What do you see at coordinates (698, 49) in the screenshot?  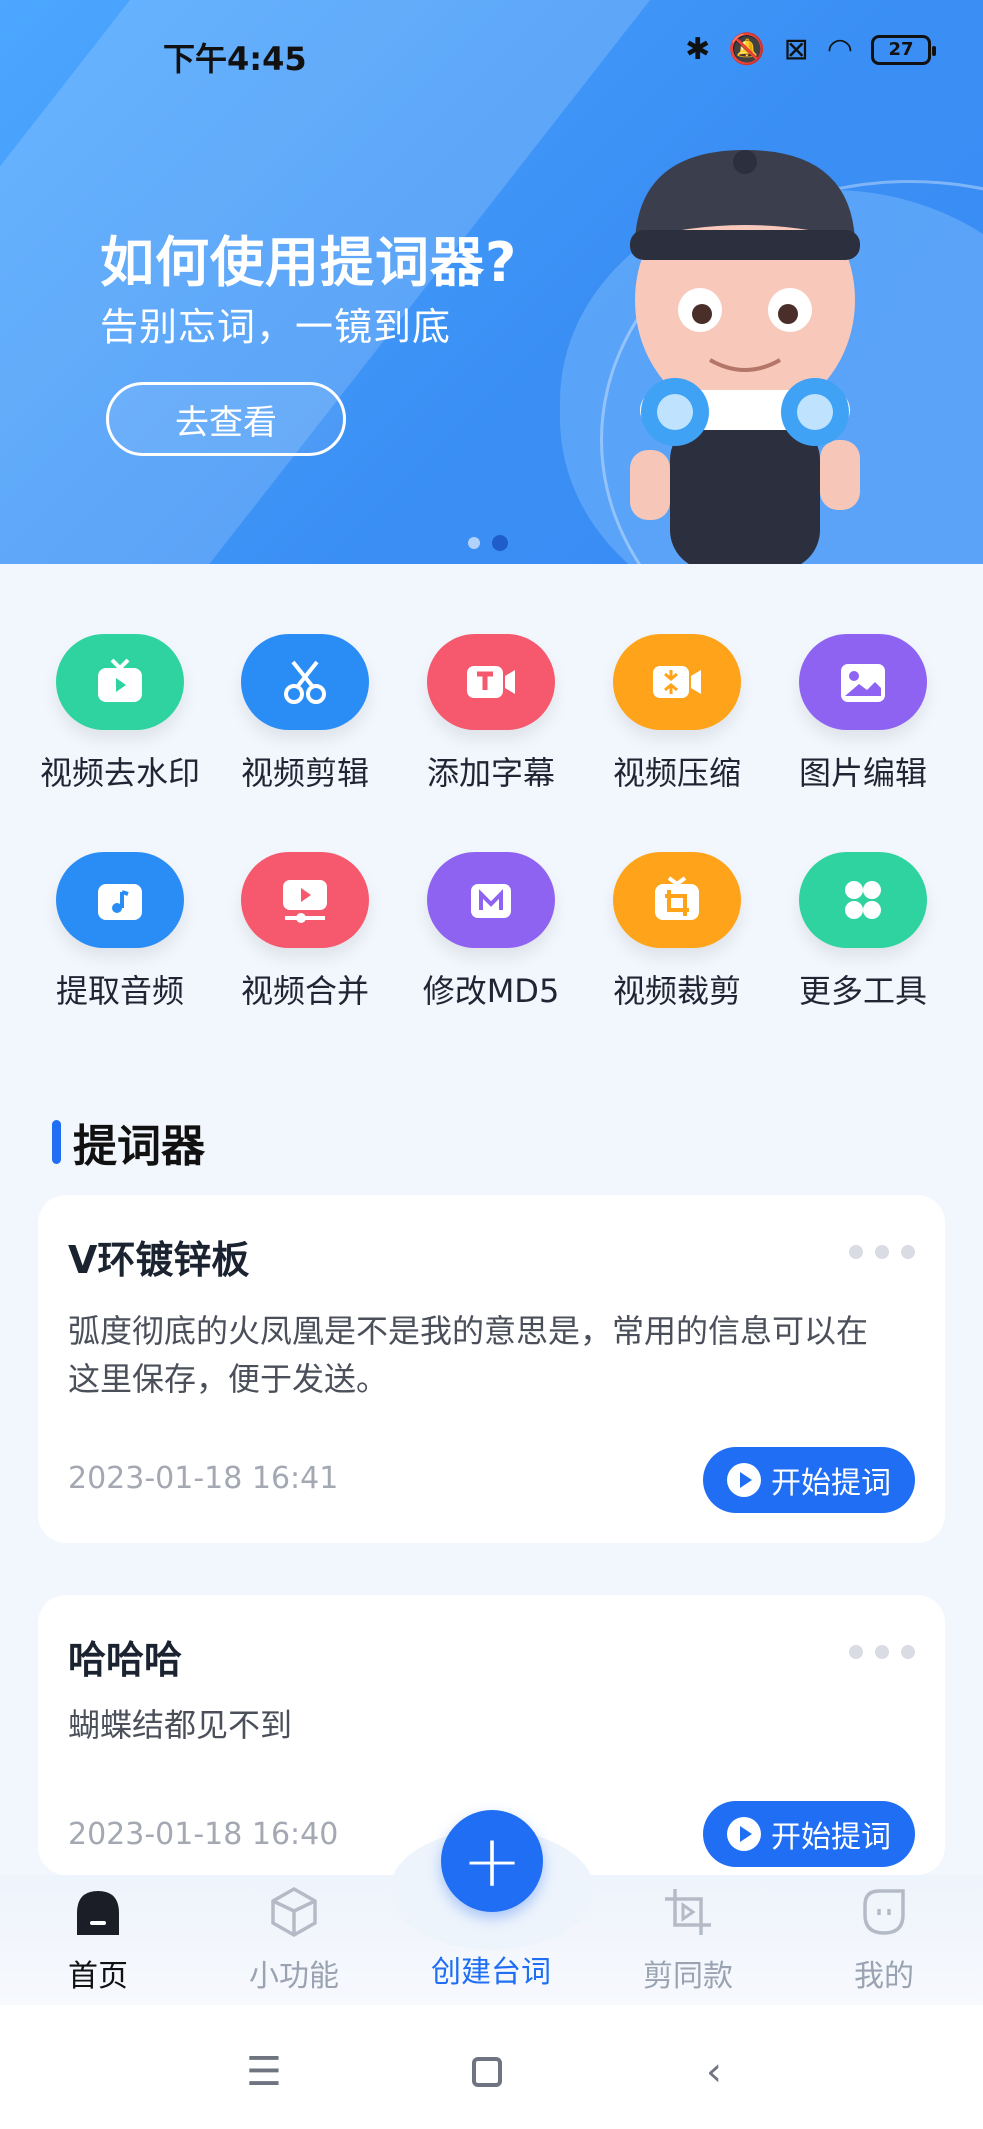 I see `bluetooth-icon: ✱` at bounding box center [698, 49].